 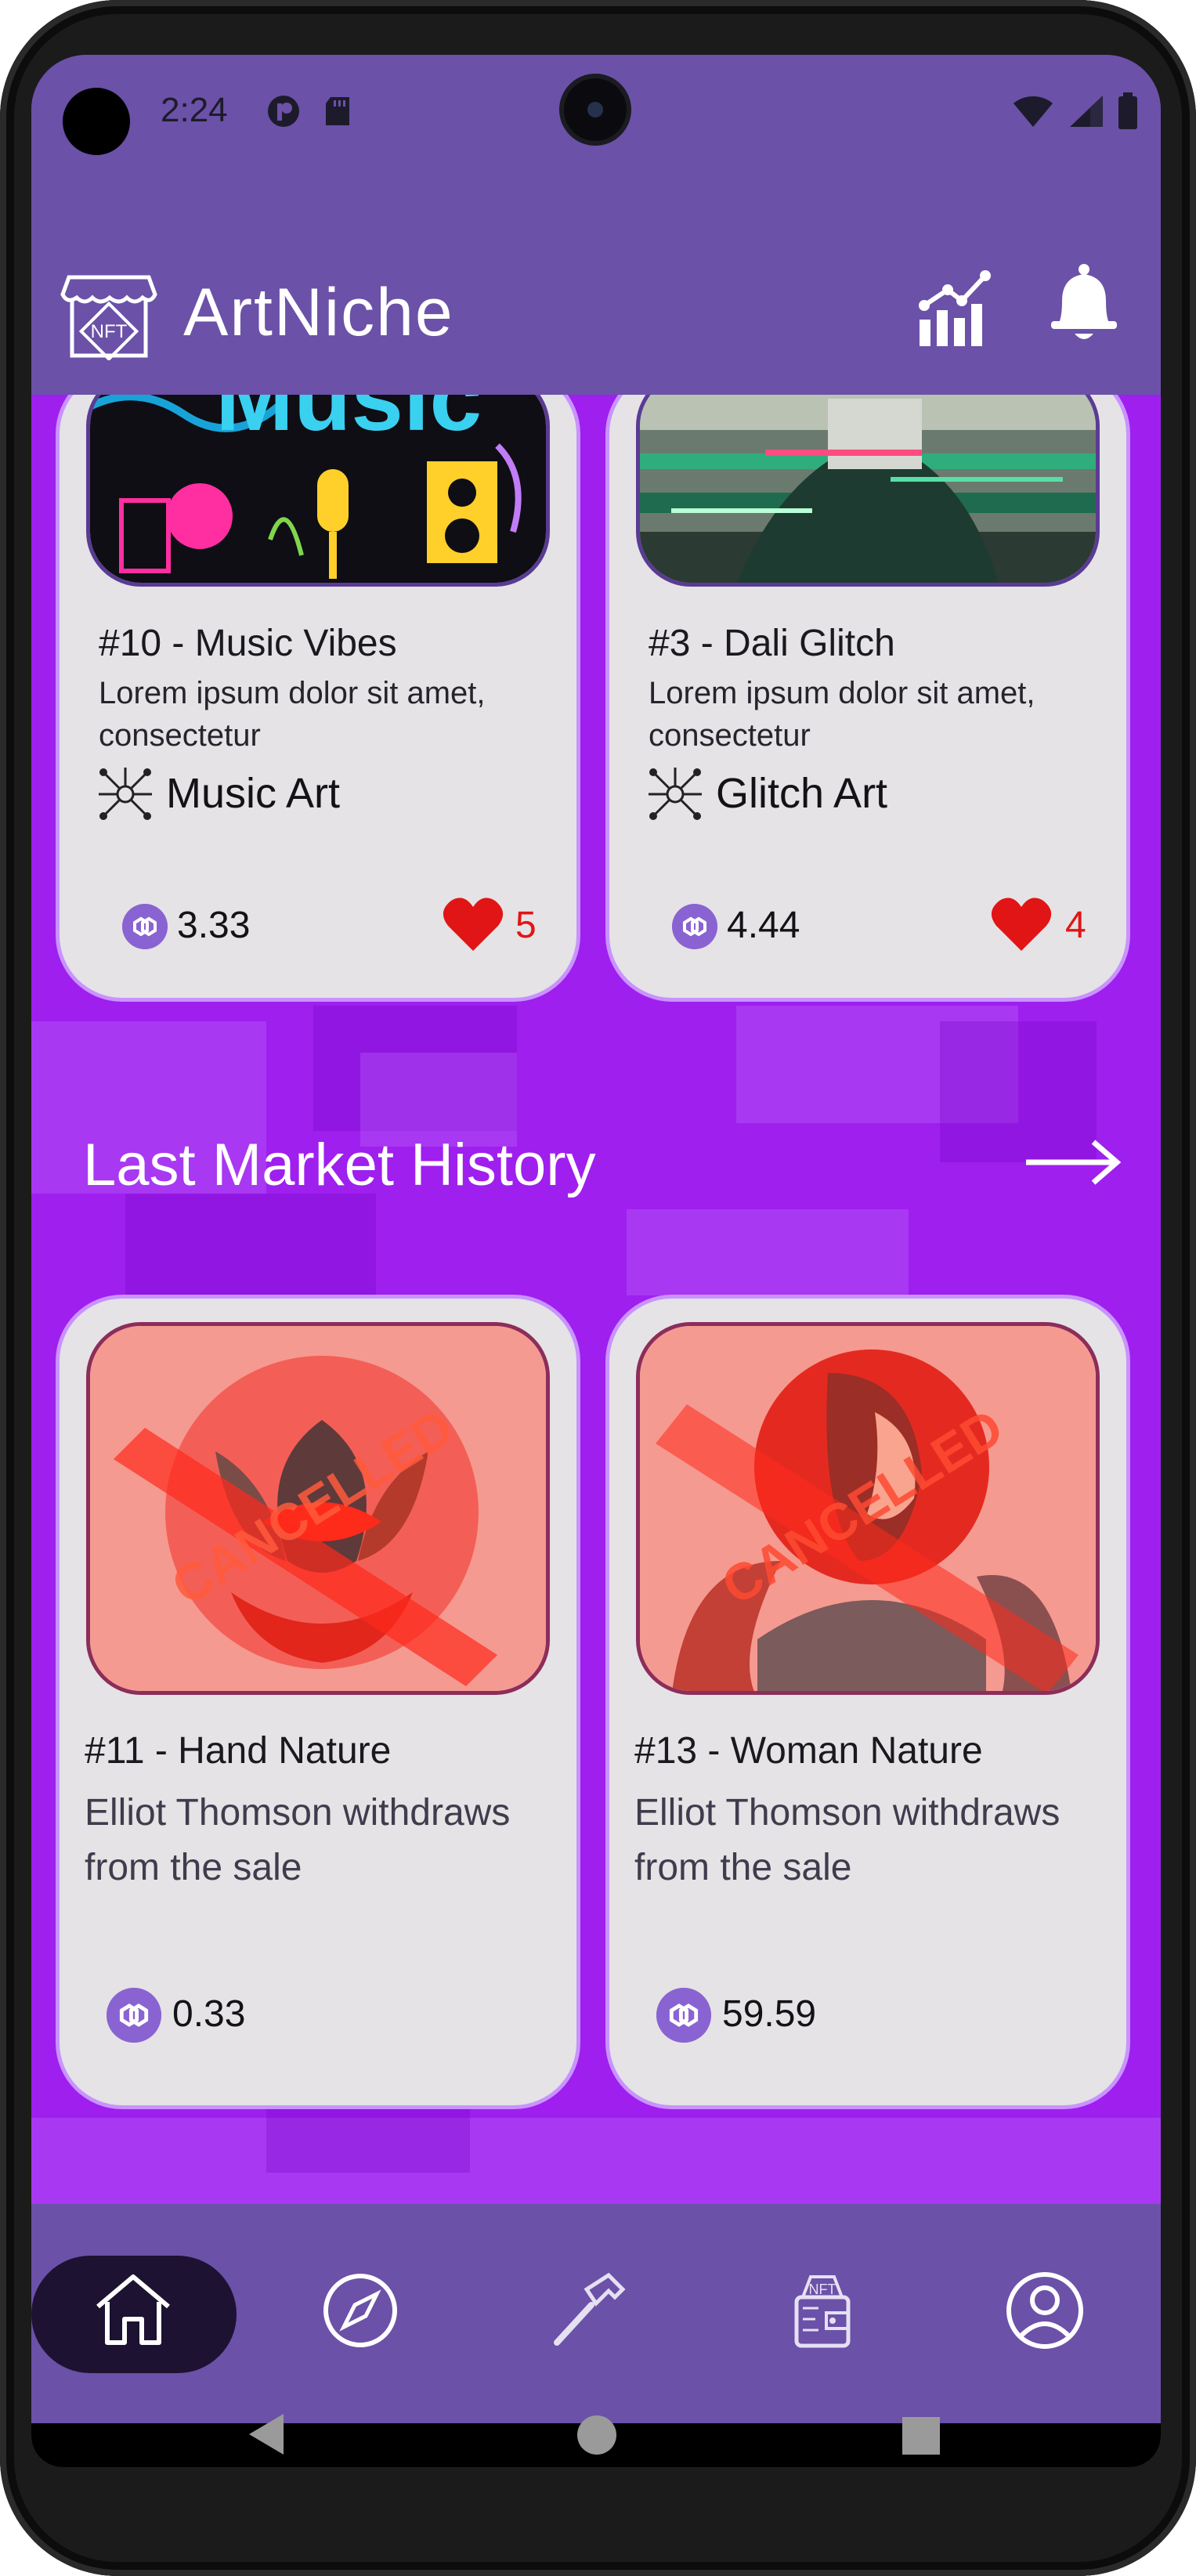 What do you see at coordinates (596, 283) in the screenshot?
I see `app-bar: NFT ArtNiche` at bounding box center [596, 283].